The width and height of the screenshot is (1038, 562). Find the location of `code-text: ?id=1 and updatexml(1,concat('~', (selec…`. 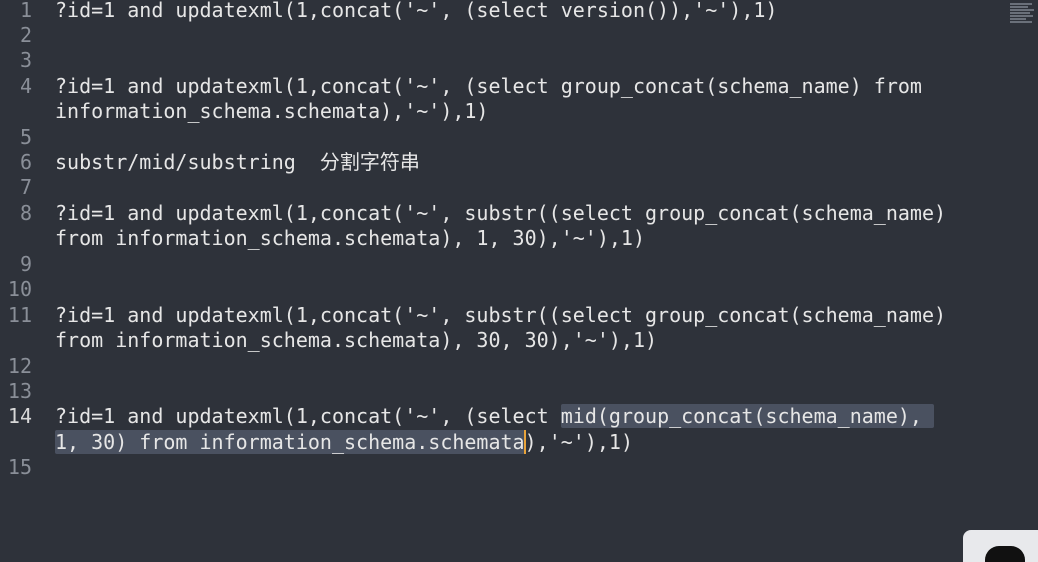

code-text: ?id=1 and updatexml(1,concat('~', (selec… is located at coordinates (308, 416).